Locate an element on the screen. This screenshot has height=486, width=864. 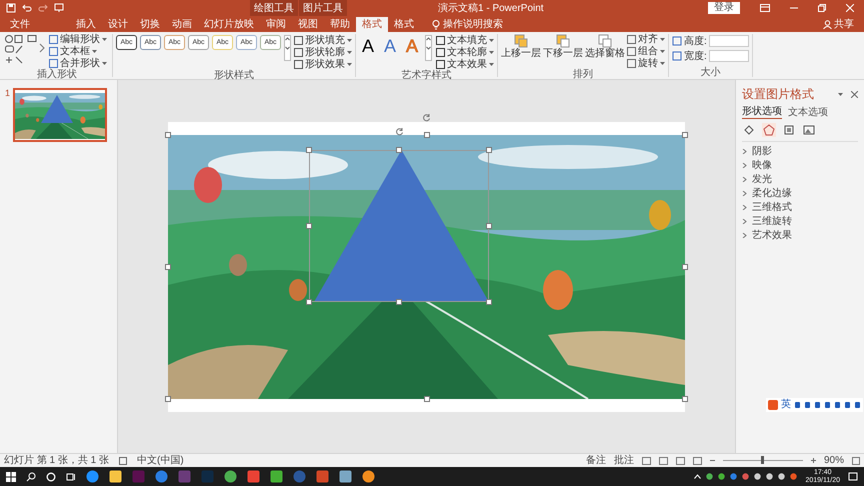
search-icon is located at coordinates (31, 477).